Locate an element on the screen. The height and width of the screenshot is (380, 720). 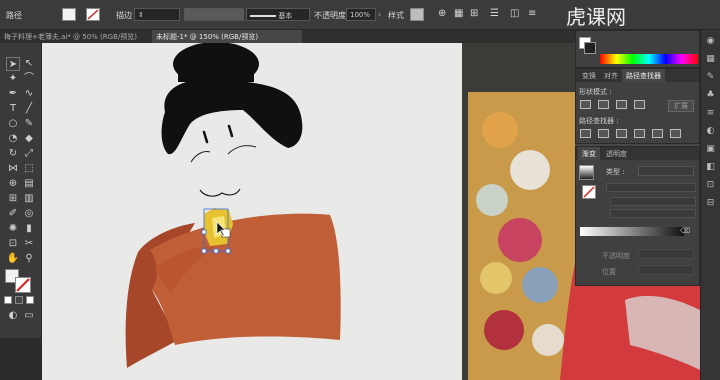
color-mode-icon is located at coordinates (8, 300).